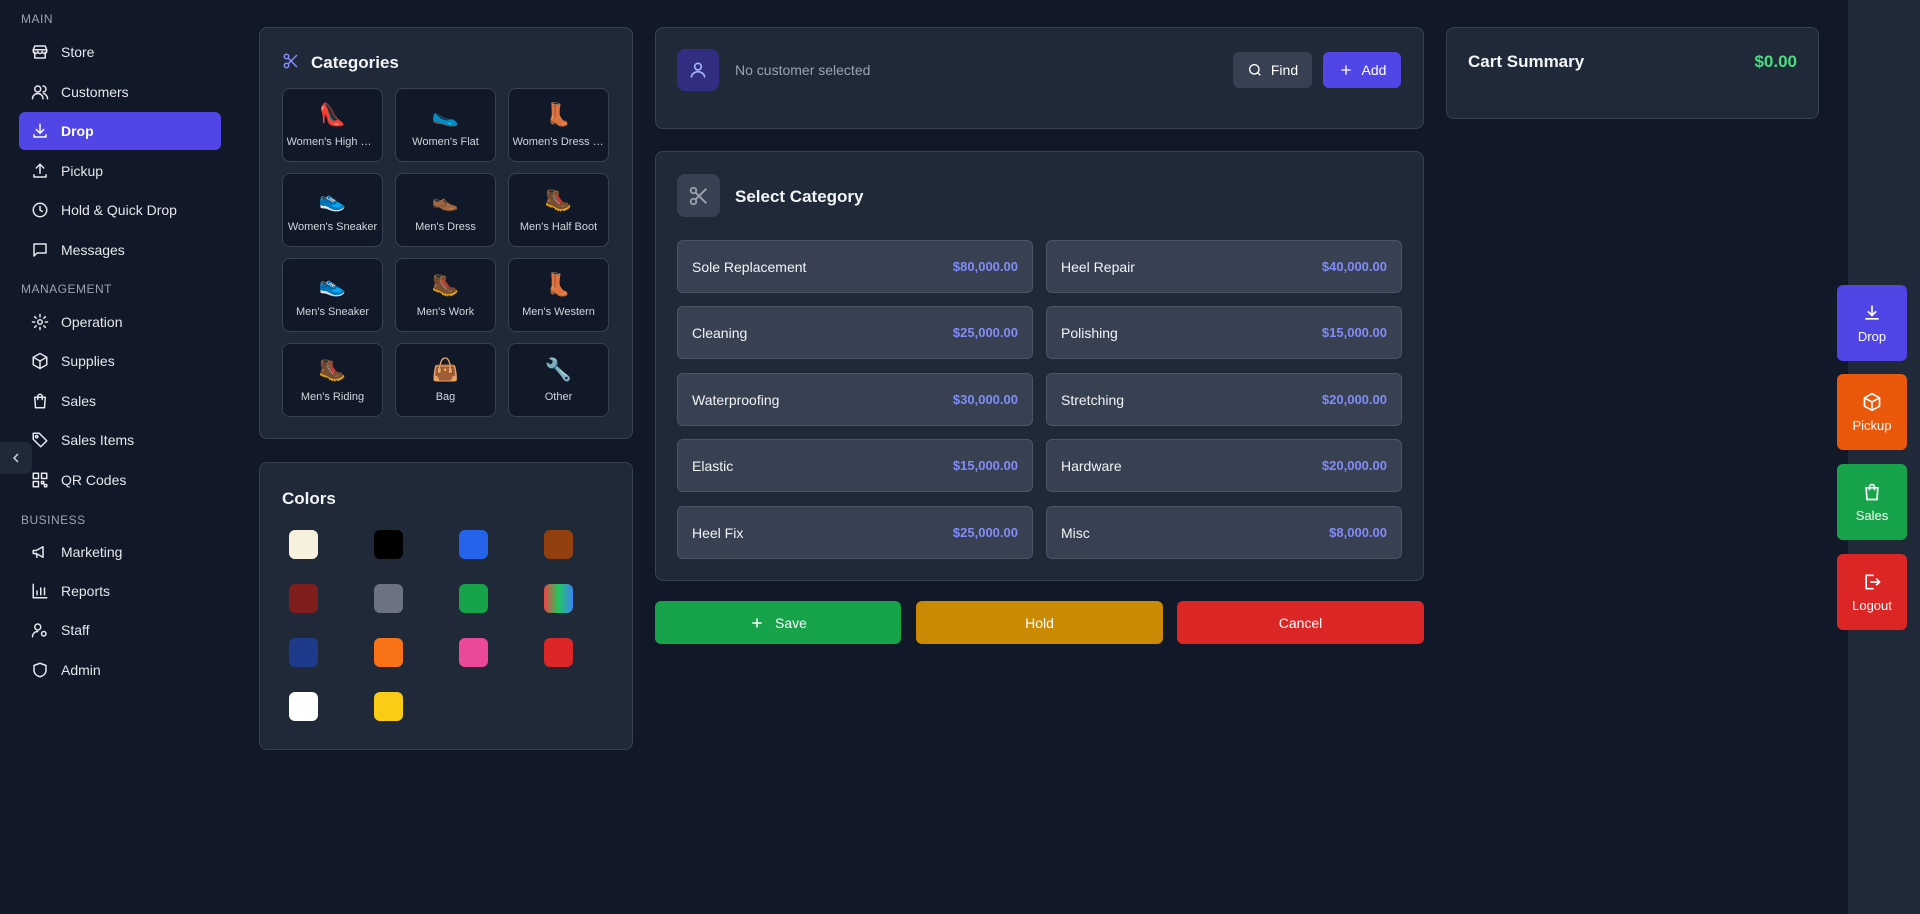 The width and height of the screenshot is (1920, 914). What do you see at coordinates (332, 227) in the screenshot?
I see `category-label: Women's Sneaker` at bounding box center [332, 227].